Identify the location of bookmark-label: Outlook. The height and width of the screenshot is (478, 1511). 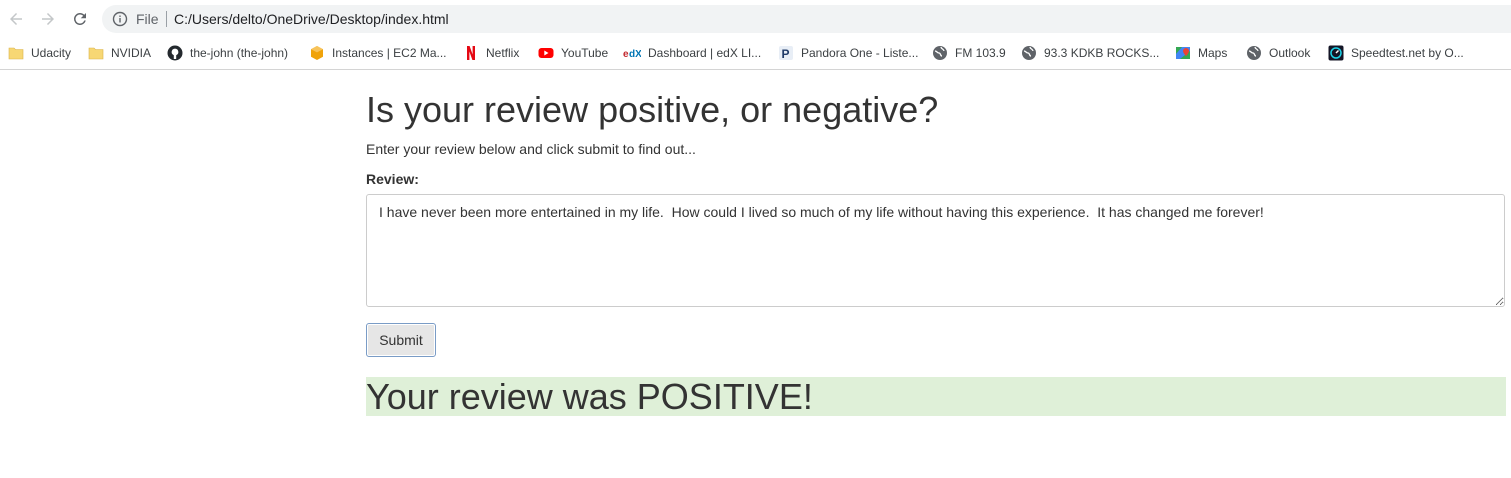
(1290, 53).